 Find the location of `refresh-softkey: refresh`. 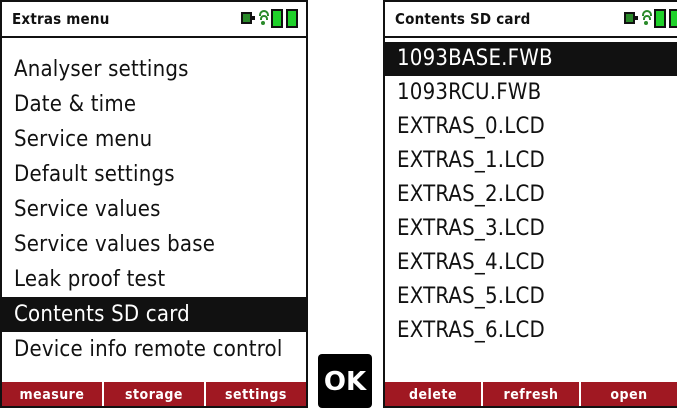

refresh-softkey: refresh is located at coordinates (530, 394).